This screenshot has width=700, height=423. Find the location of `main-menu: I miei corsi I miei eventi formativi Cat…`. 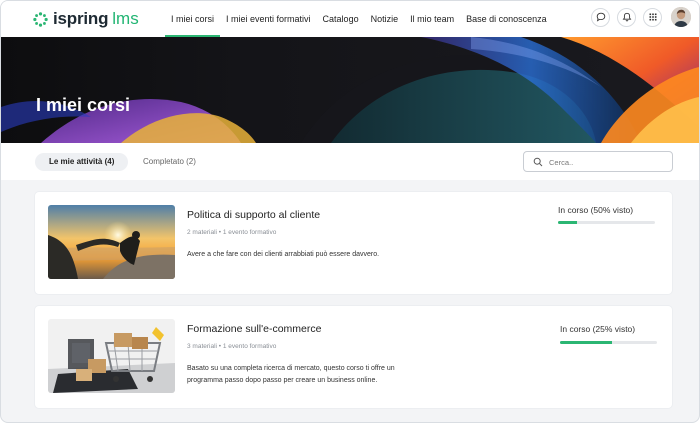

main-menu: I miei corsi I miei eventi formativi Cat… is located at coordinates (359, 19).